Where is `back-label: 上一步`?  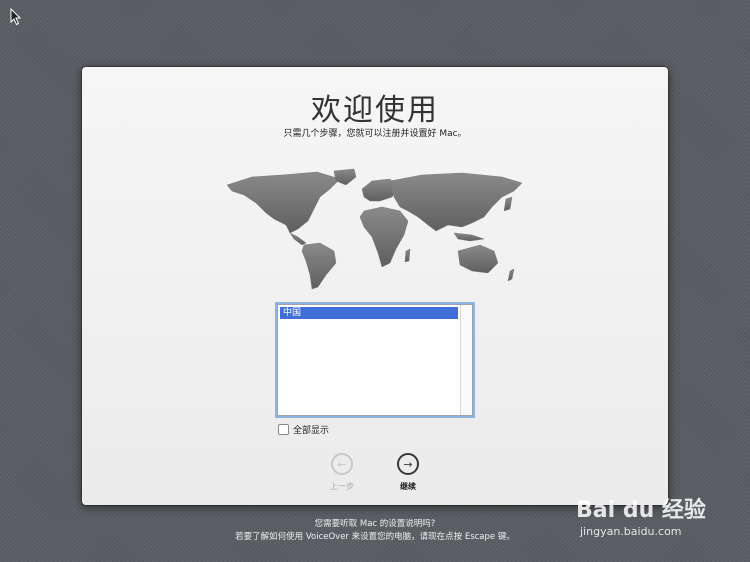 back-label: 上一步 is located at coordinates (342, 486).